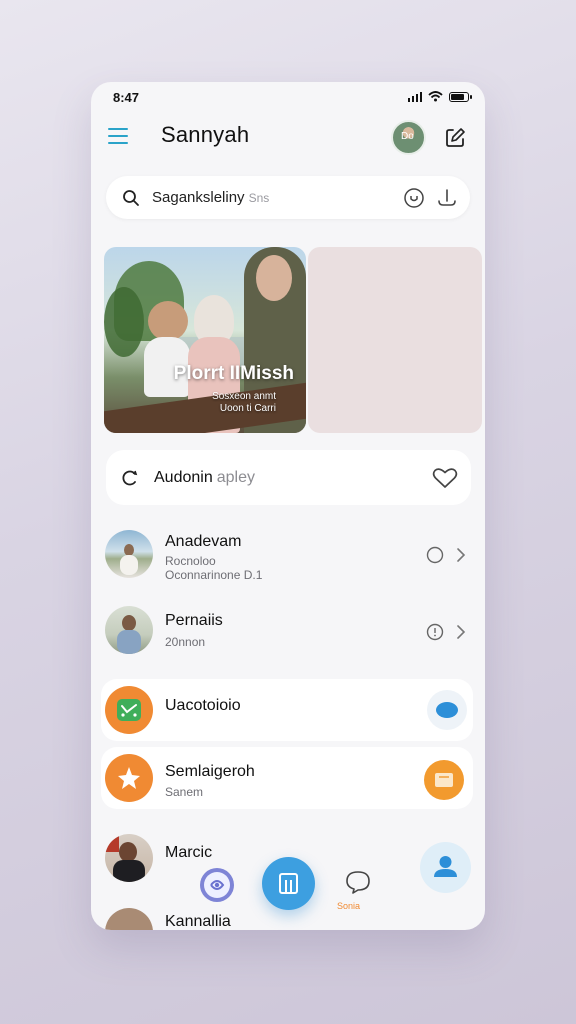 This screenshot has height=1024, width=576. Describe the element at coordinates (126, 97) in the screenshot. I see `status-time: 8:47` at that location.